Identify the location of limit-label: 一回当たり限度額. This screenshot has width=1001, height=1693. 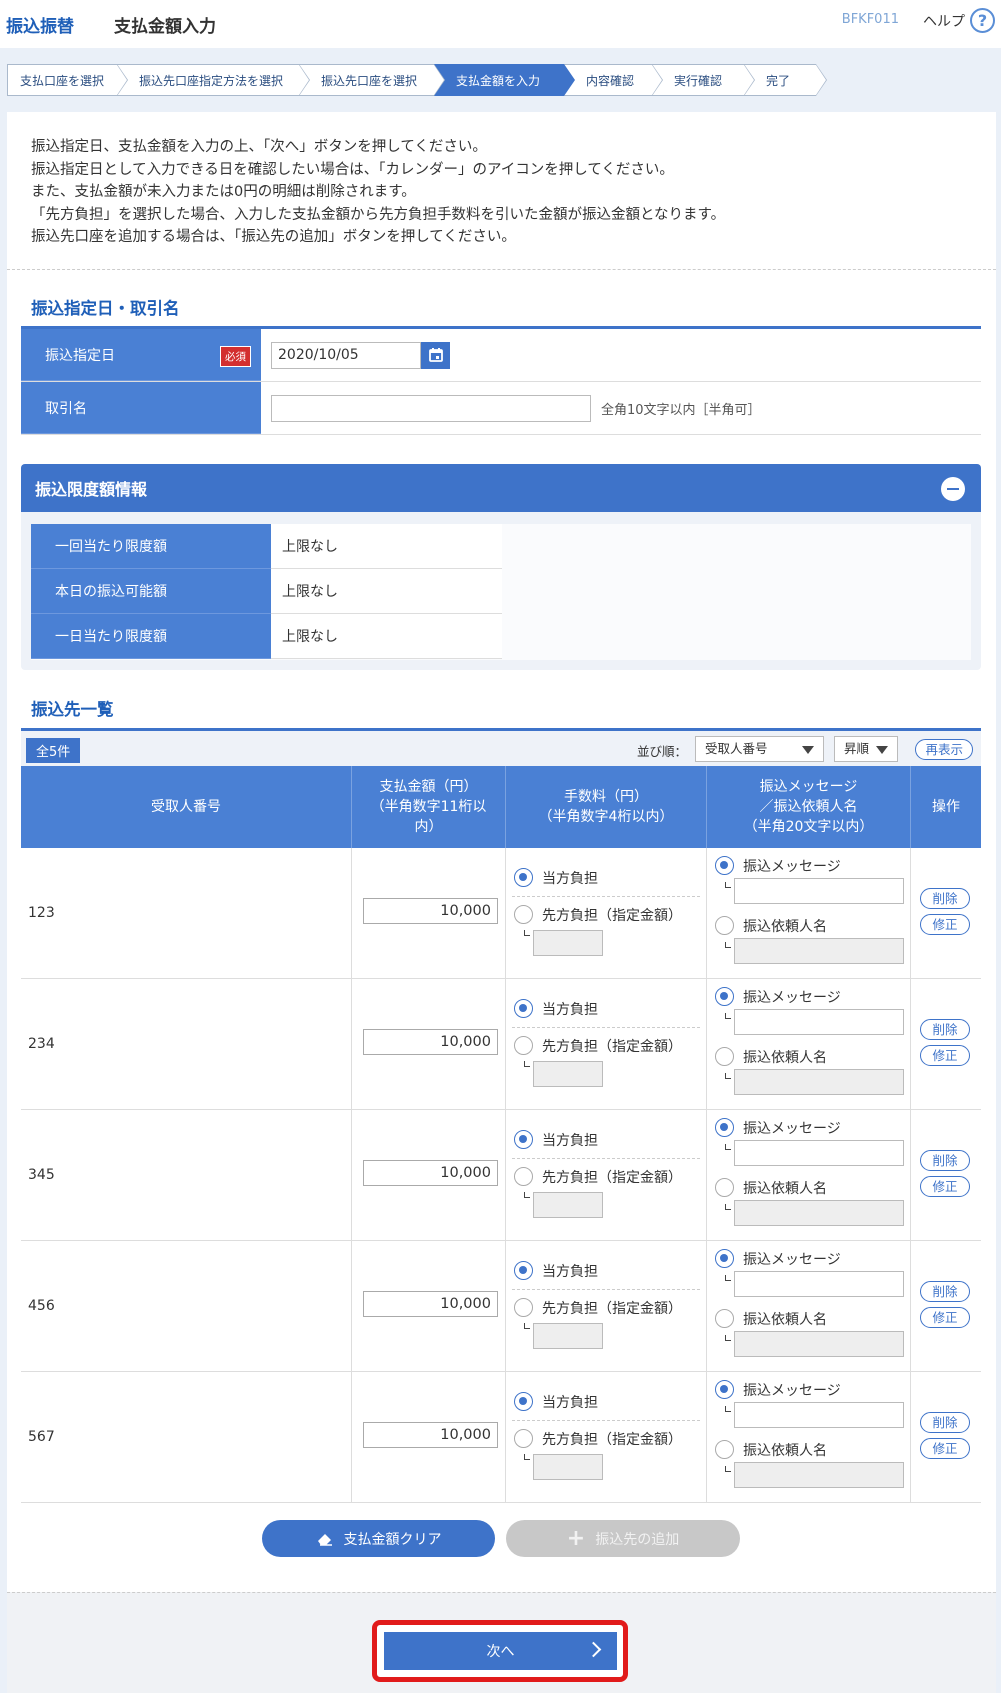
(151, 546).